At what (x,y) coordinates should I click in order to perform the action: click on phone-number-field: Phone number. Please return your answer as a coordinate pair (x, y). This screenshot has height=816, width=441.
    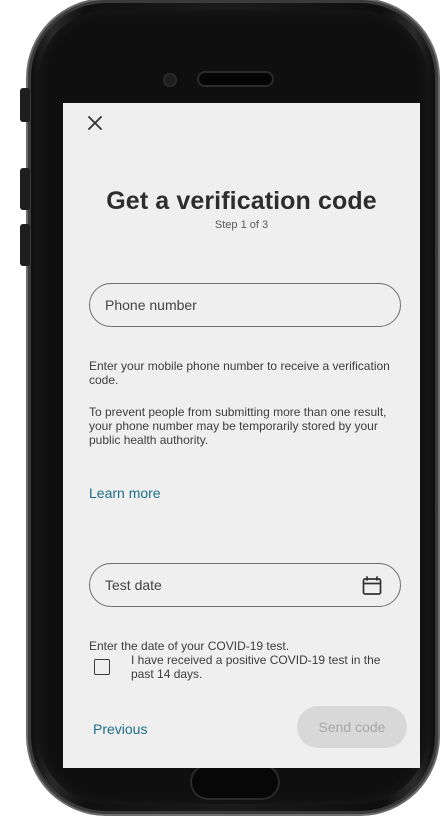
    Looking at the image, I should click on (245, 305).